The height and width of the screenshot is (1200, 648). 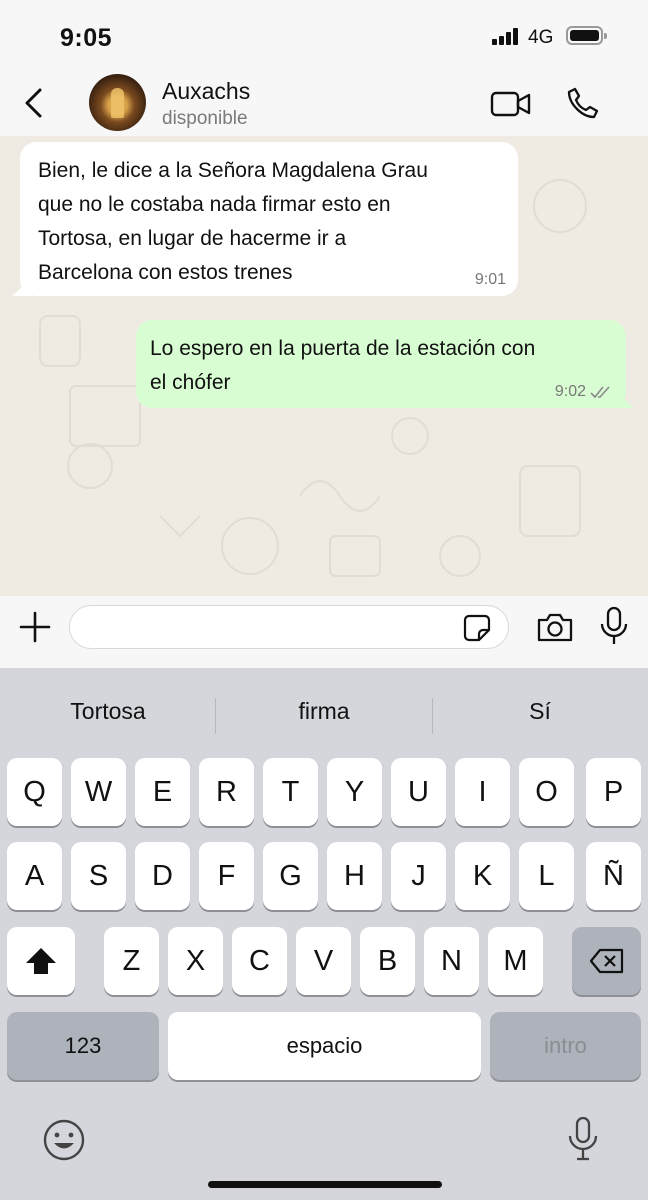 I want to click on message-line: Bien, le dice a la Señora Magdalena Grau, so click(x=233, y=170).